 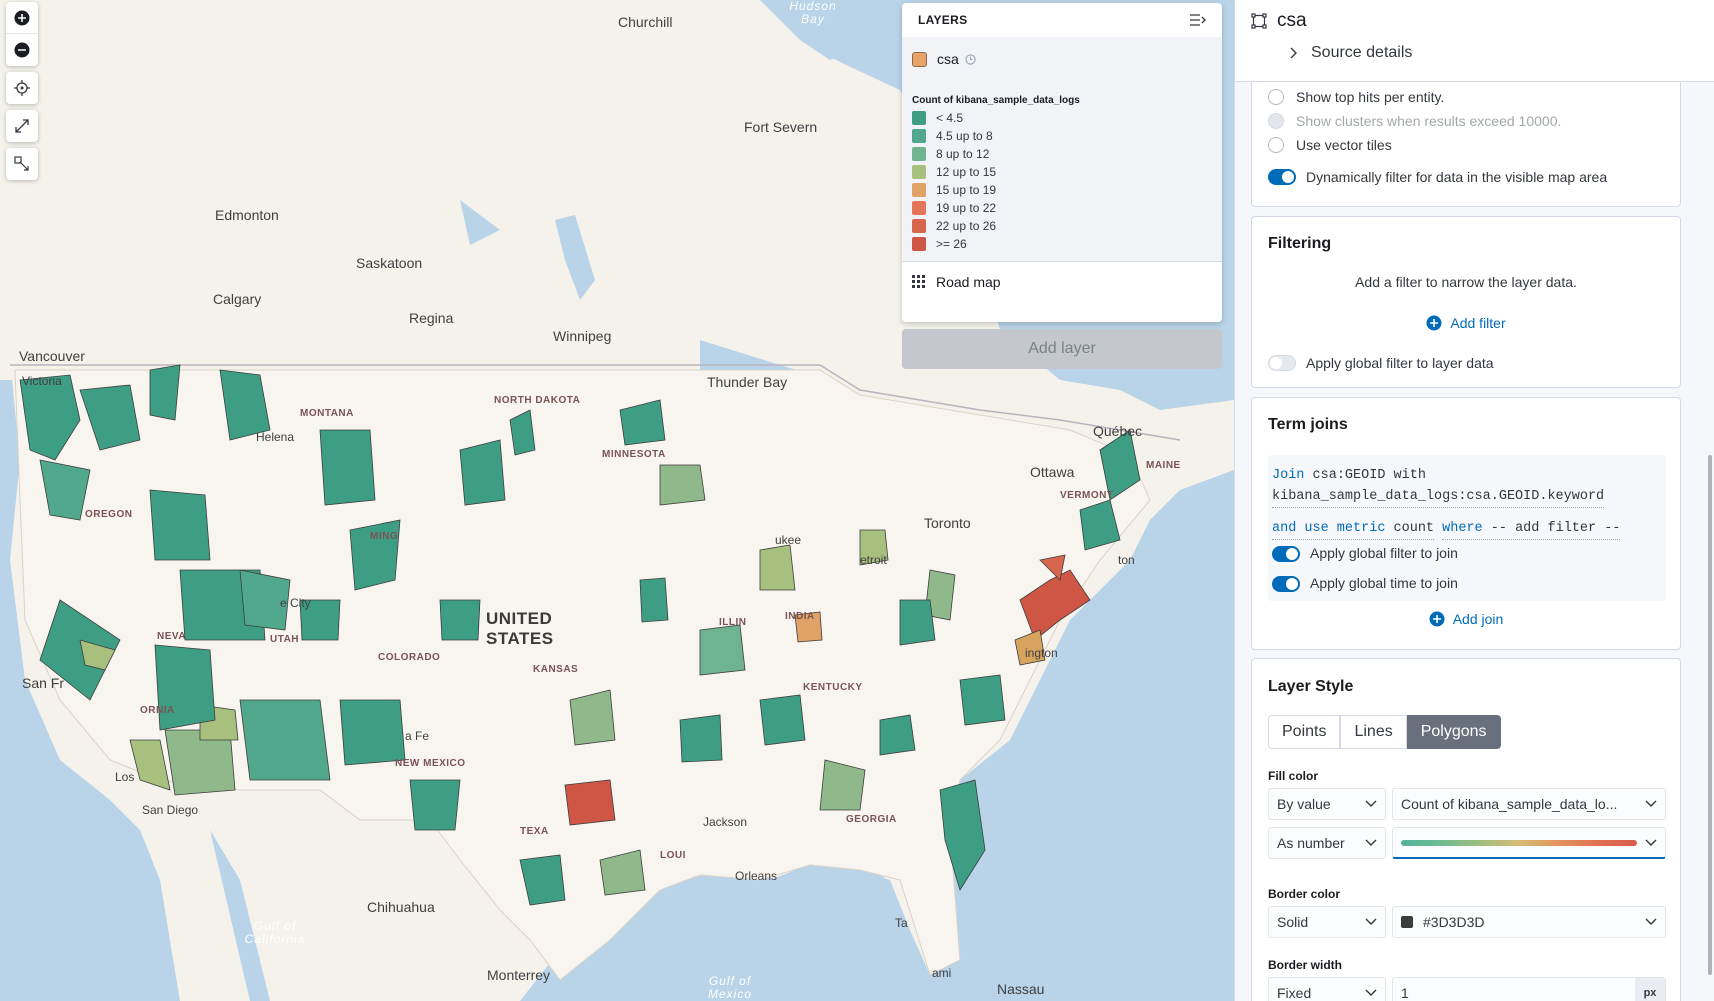 What do you see at coordinates (1529, 989) in the screenshot?
I see `border-width-input: 1 px` at bounding box center [1529, 989].